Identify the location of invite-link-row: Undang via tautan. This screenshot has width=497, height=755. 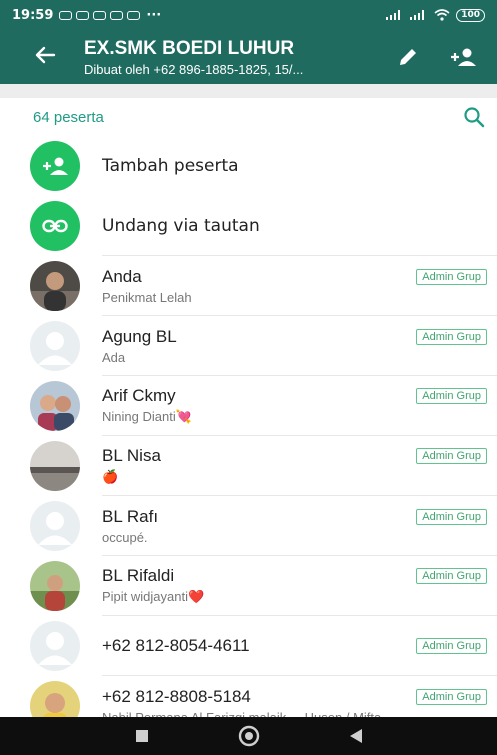
(248, 226).